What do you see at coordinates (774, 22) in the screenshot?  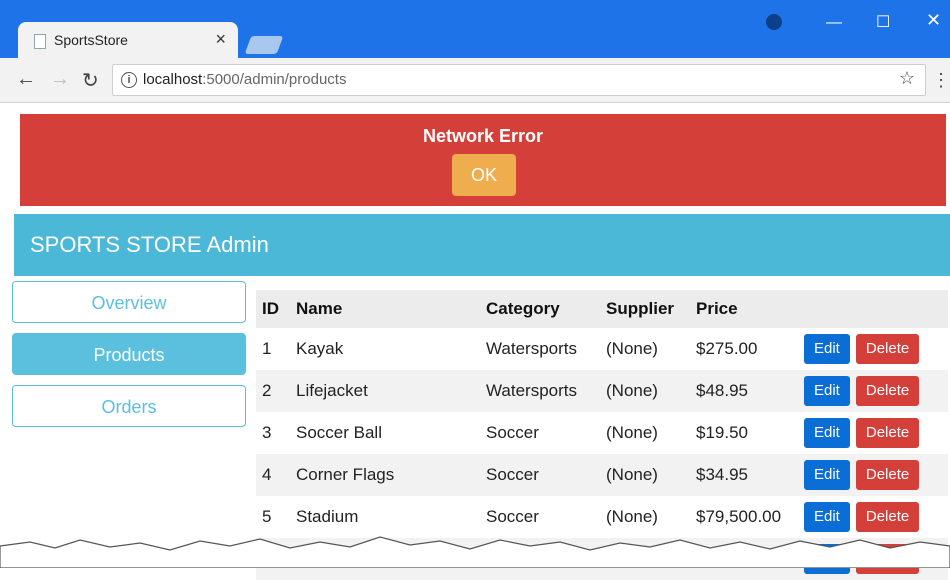 I see `profile-icon` at bounding box center [774, 22].